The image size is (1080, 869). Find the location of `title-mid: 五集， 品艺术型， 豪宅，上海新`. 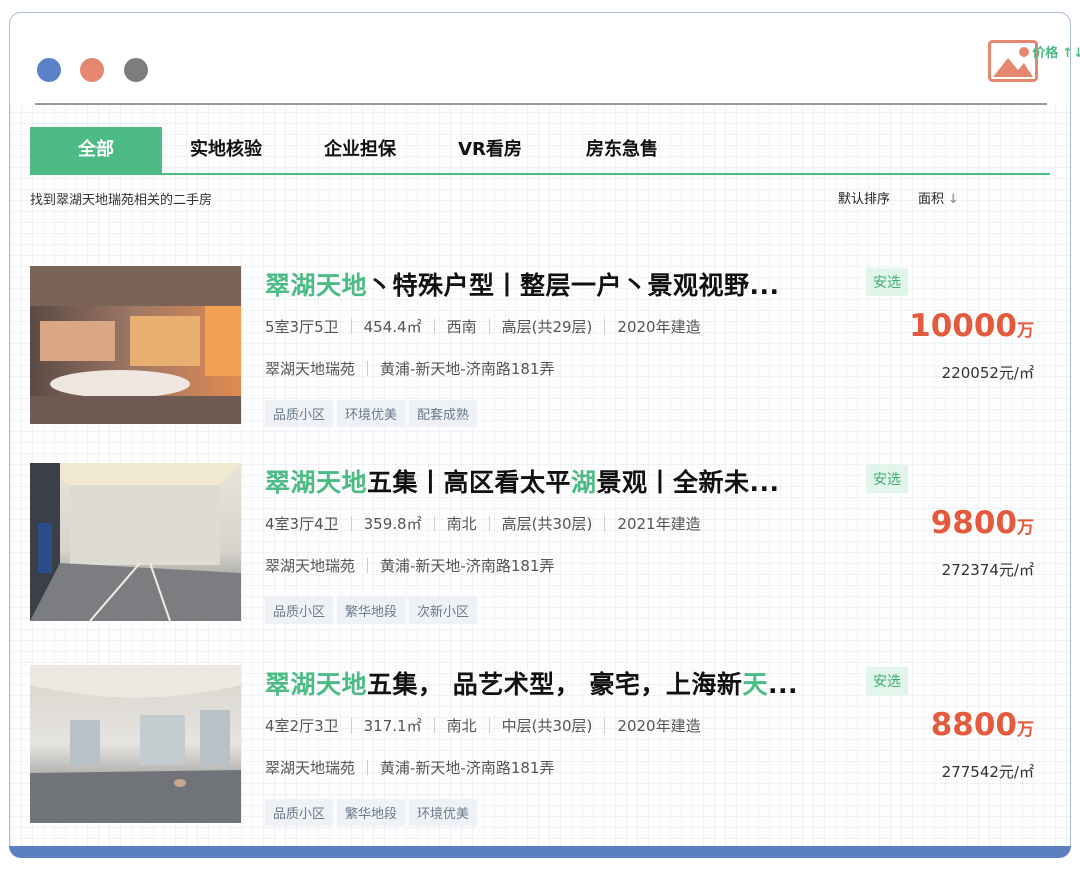

title-mid: 五集， 品艺术型， 豪宅，上海新 is located at coordinates (555, 684).